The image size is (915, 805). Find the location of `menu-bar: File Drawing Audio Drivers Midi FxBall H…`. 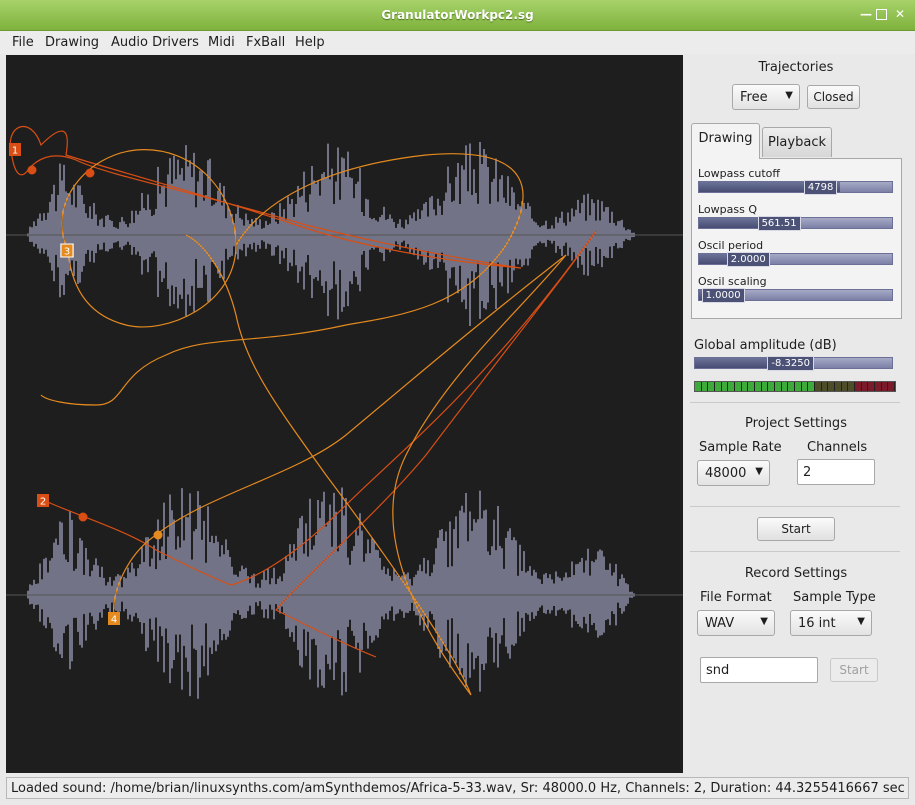

menu-bar: File Drawing Audio Drivers Midi FxBall H… is located at coordinates (457, 42).